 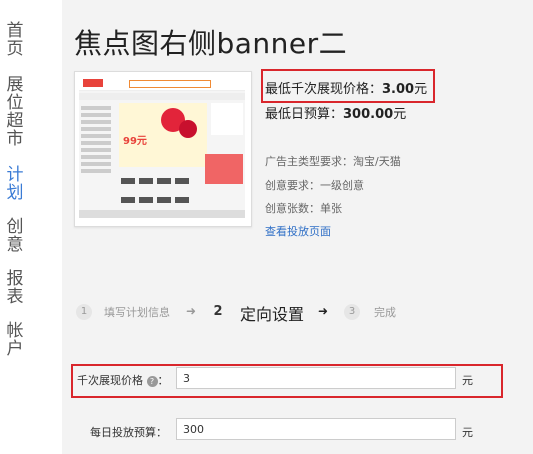 What do you see at coordinates (15, 288) in the screenshot?
I see `sidebar-item-report: 报 表` at bounding box center [15, 288].